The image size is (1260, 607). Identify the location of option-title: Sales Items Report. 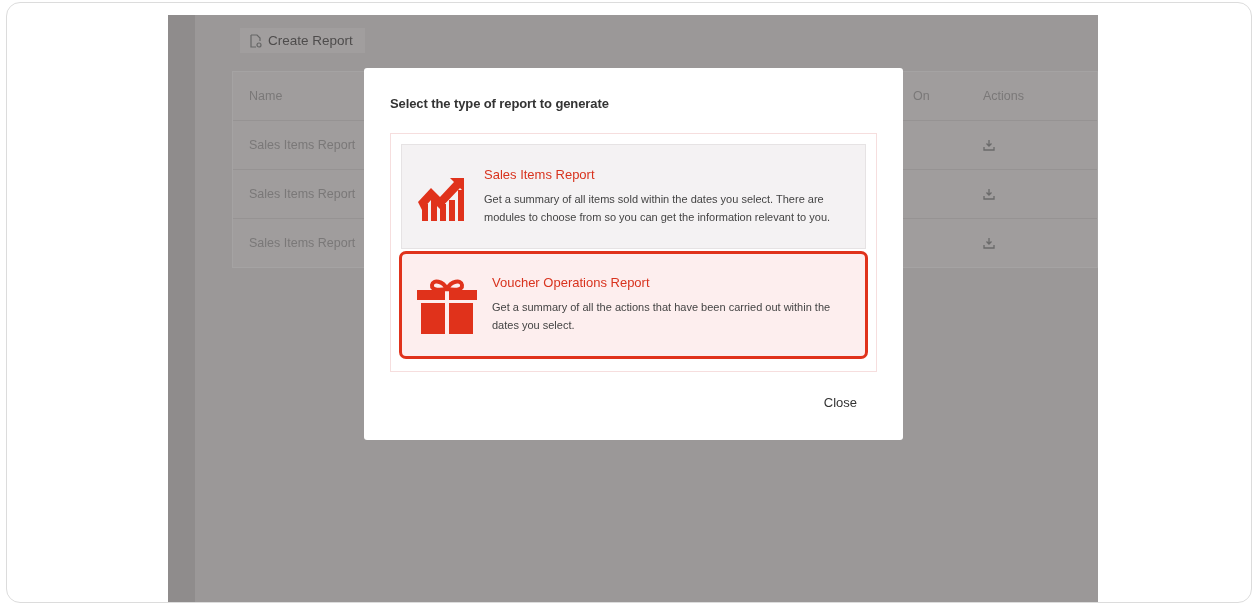
(540, 174).